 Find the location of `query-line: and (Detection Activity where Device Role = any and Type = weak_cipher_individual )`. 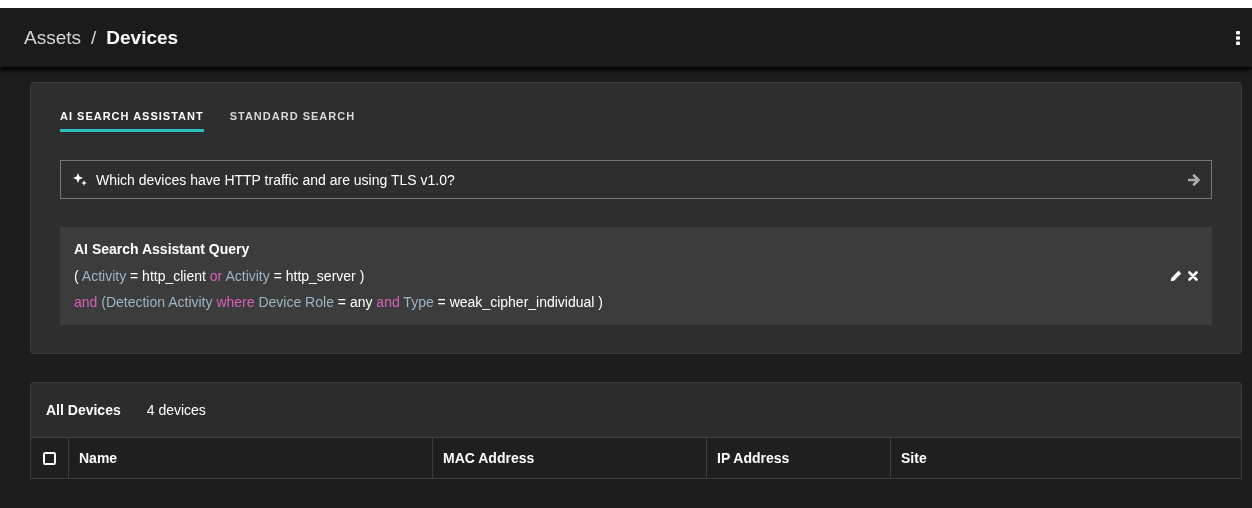

query-line: and (Detection Activity where Device Role = any and Type = weak_cipher_individual ) is located at coordinates (338, 302).